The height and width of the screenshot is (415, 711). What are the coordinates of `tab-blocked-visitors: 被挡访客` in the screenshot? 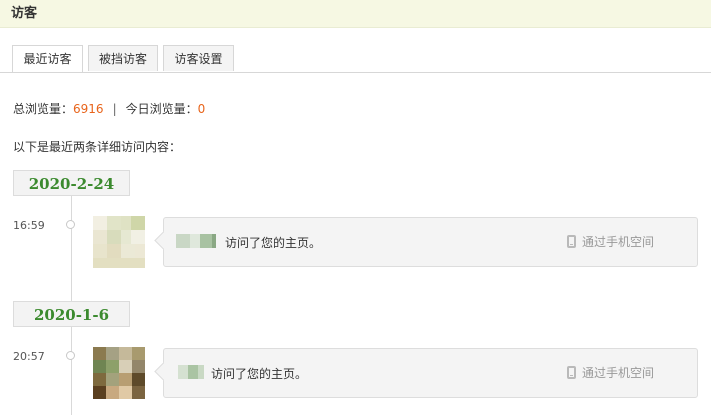 It's located at (123, 58).